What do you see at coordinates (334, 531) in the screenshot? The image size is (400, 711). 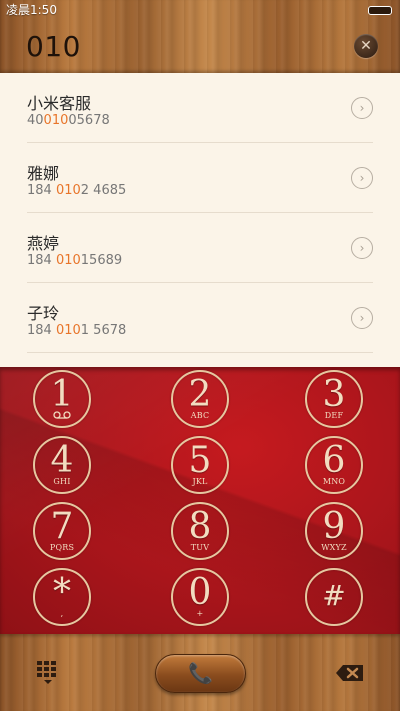 I see `key-9: 9 WXYZ` at bounding box center [334, 531].